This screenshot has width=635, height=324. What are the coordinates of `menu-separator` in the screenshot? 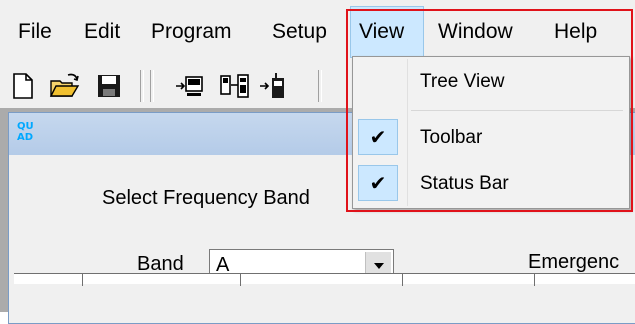 It's located at (517, 110).